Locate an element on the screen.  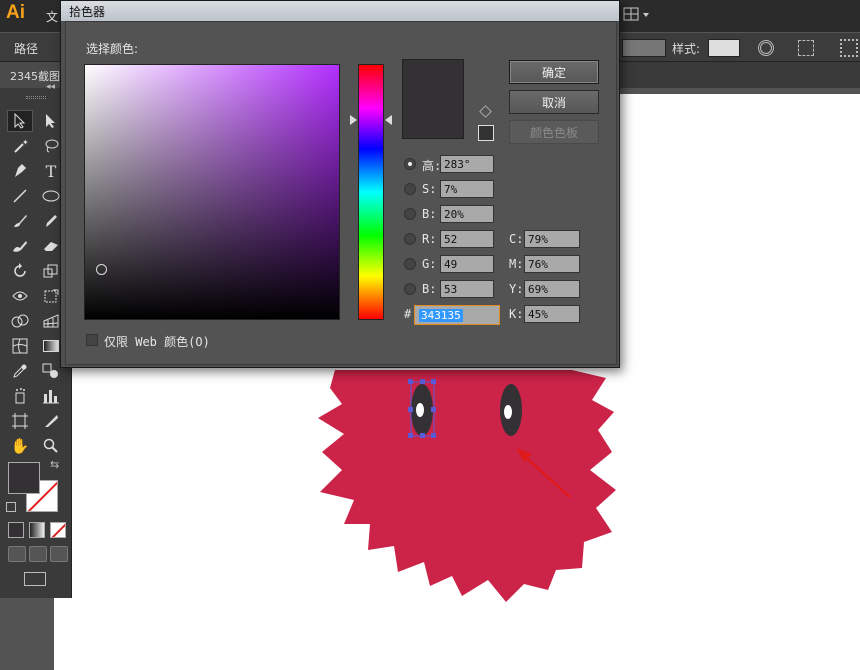
select-color-label: 选择颜色: is located at coordinates (112, 49).